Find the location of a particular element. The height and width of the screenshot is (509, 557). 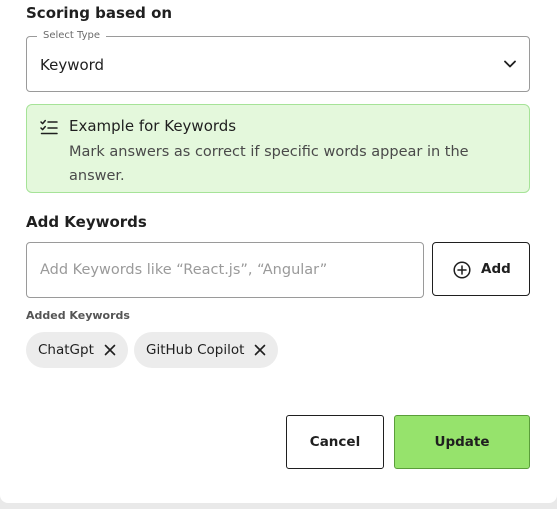

update-button: Update is located at coordinates (462, 442).